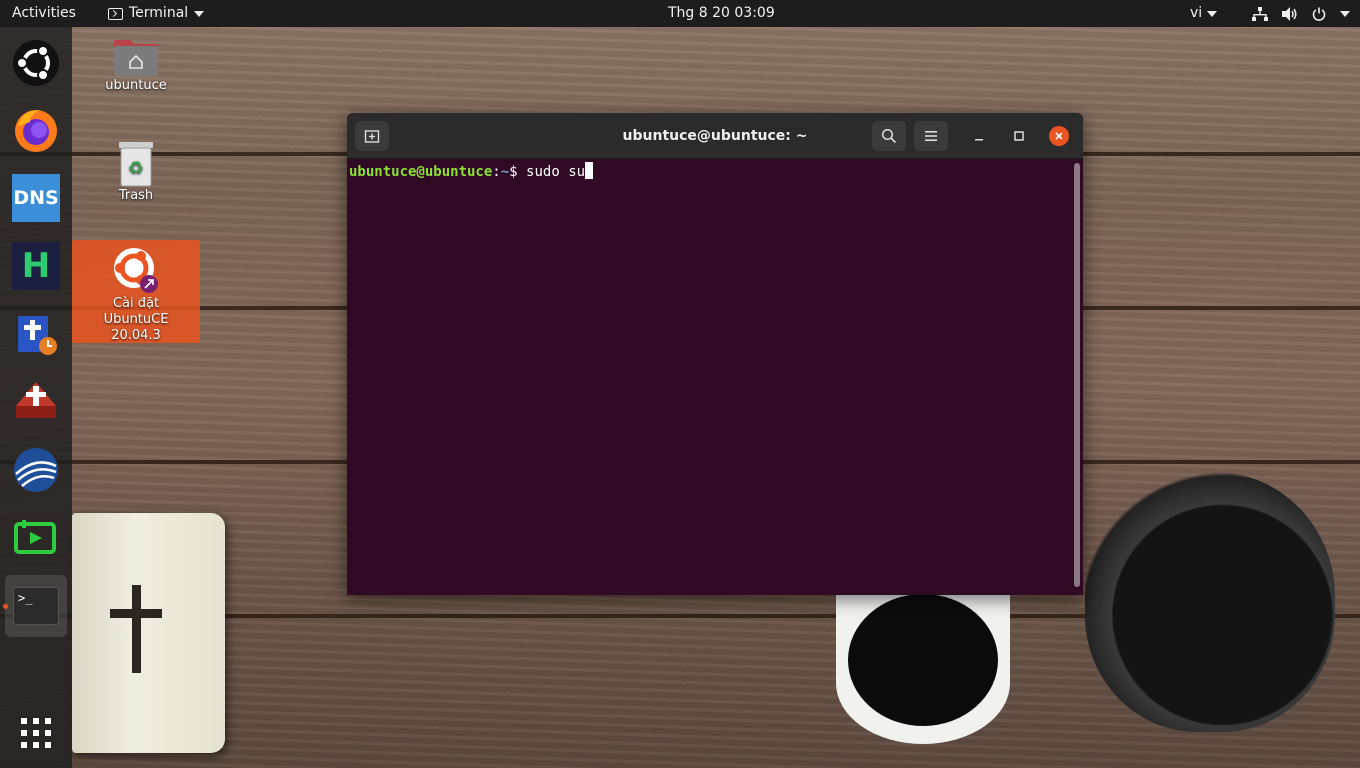 Image resolution: width=1360 pixels, height=768 pixels. I want to click on terminal-small-icon, so click(115, 13).